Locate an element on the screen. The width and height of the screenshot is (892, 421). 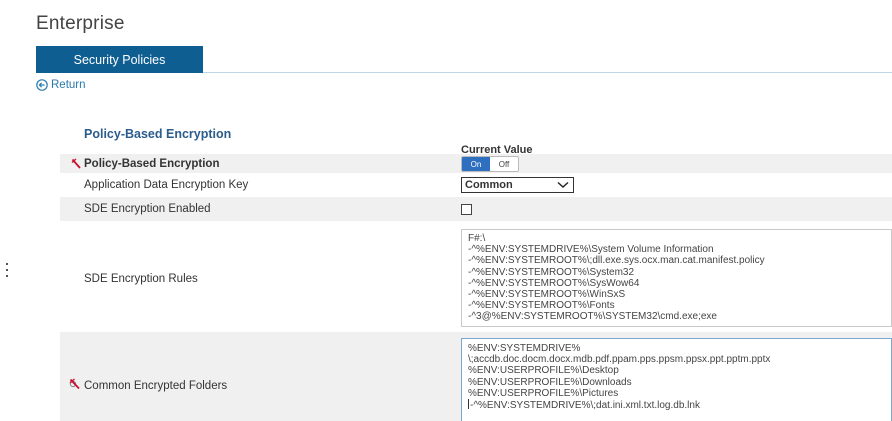
tab-security-policies: Security Policies is located at coordinates (119, 59).